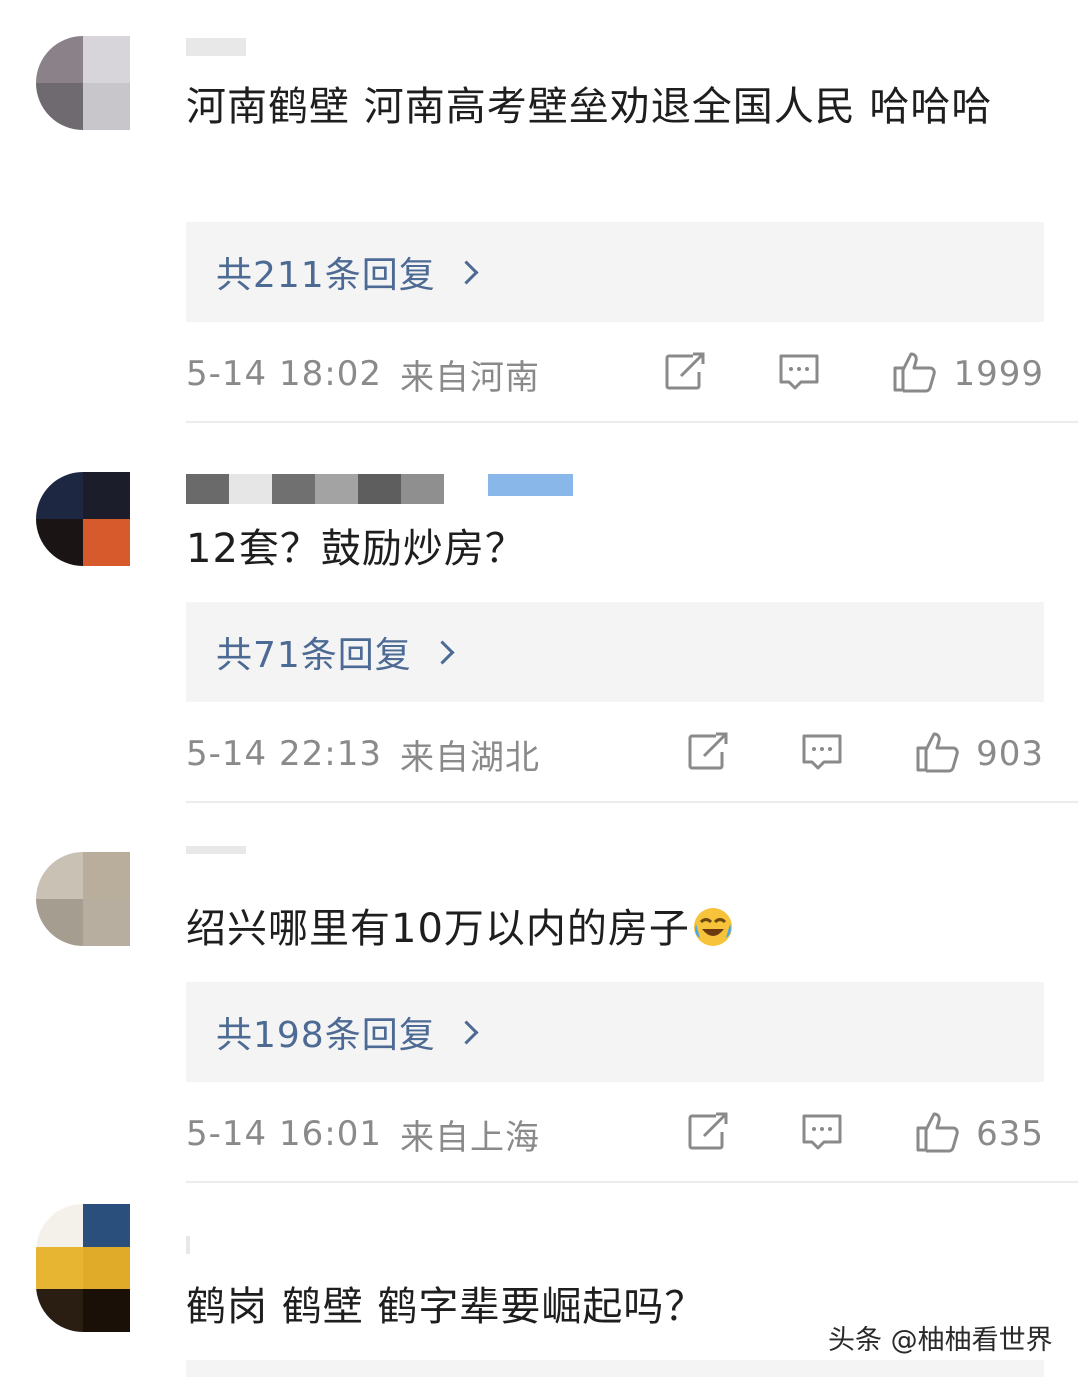  What do you see at coordinates (469, 1137) in the screenshot?
I see `comment-location: 来自上海` at bounding box center [469, 1137].